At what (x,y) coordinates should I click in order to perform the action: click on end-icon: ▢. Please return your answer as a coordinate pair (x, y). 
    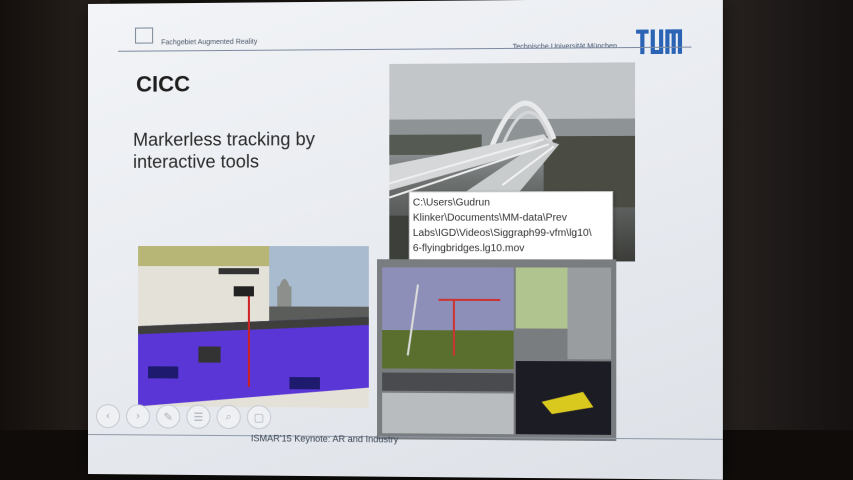
    Looking at the image, I should click on (259, 417).